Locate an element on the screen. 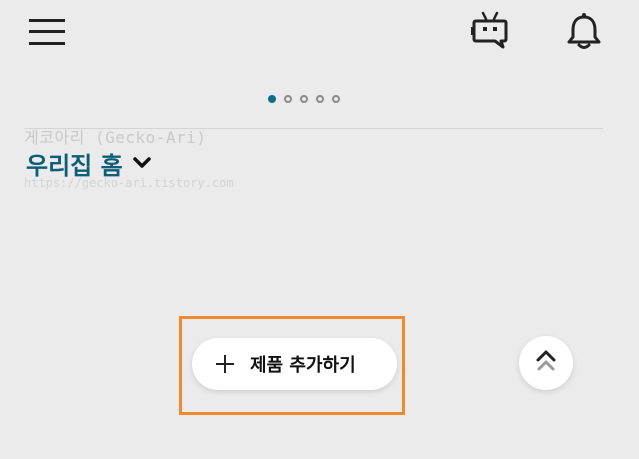  home-selector: 우리집 홈 is located at coordinates (88, 163).